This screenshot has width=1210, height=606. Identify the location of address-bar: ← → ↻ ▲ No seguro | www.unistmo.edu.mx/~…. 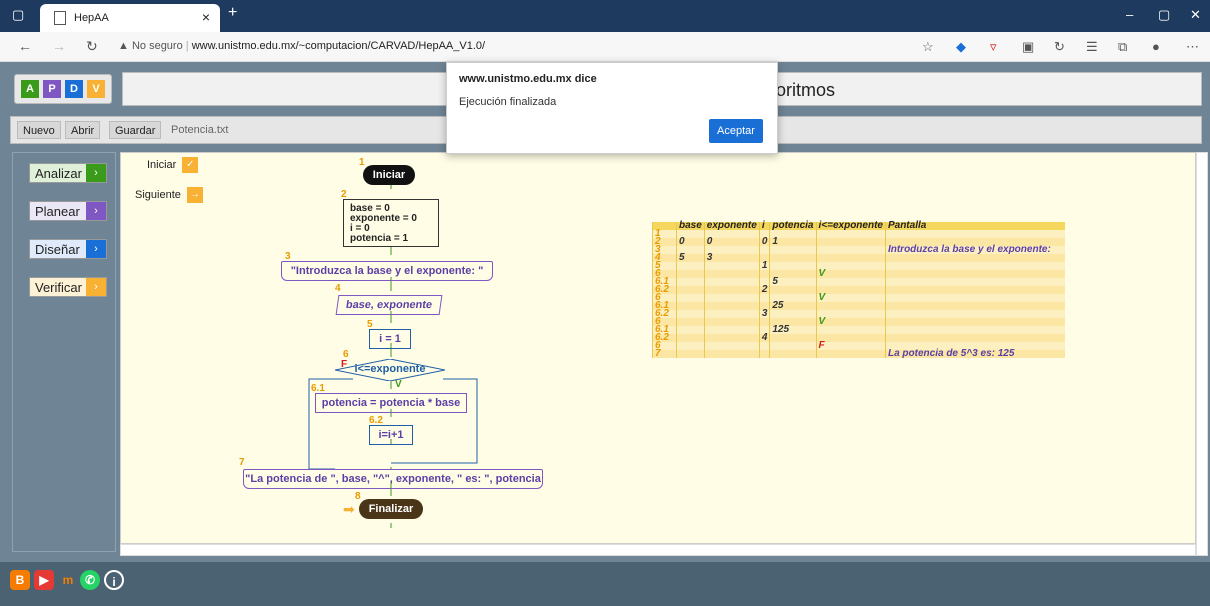
(605, 47).